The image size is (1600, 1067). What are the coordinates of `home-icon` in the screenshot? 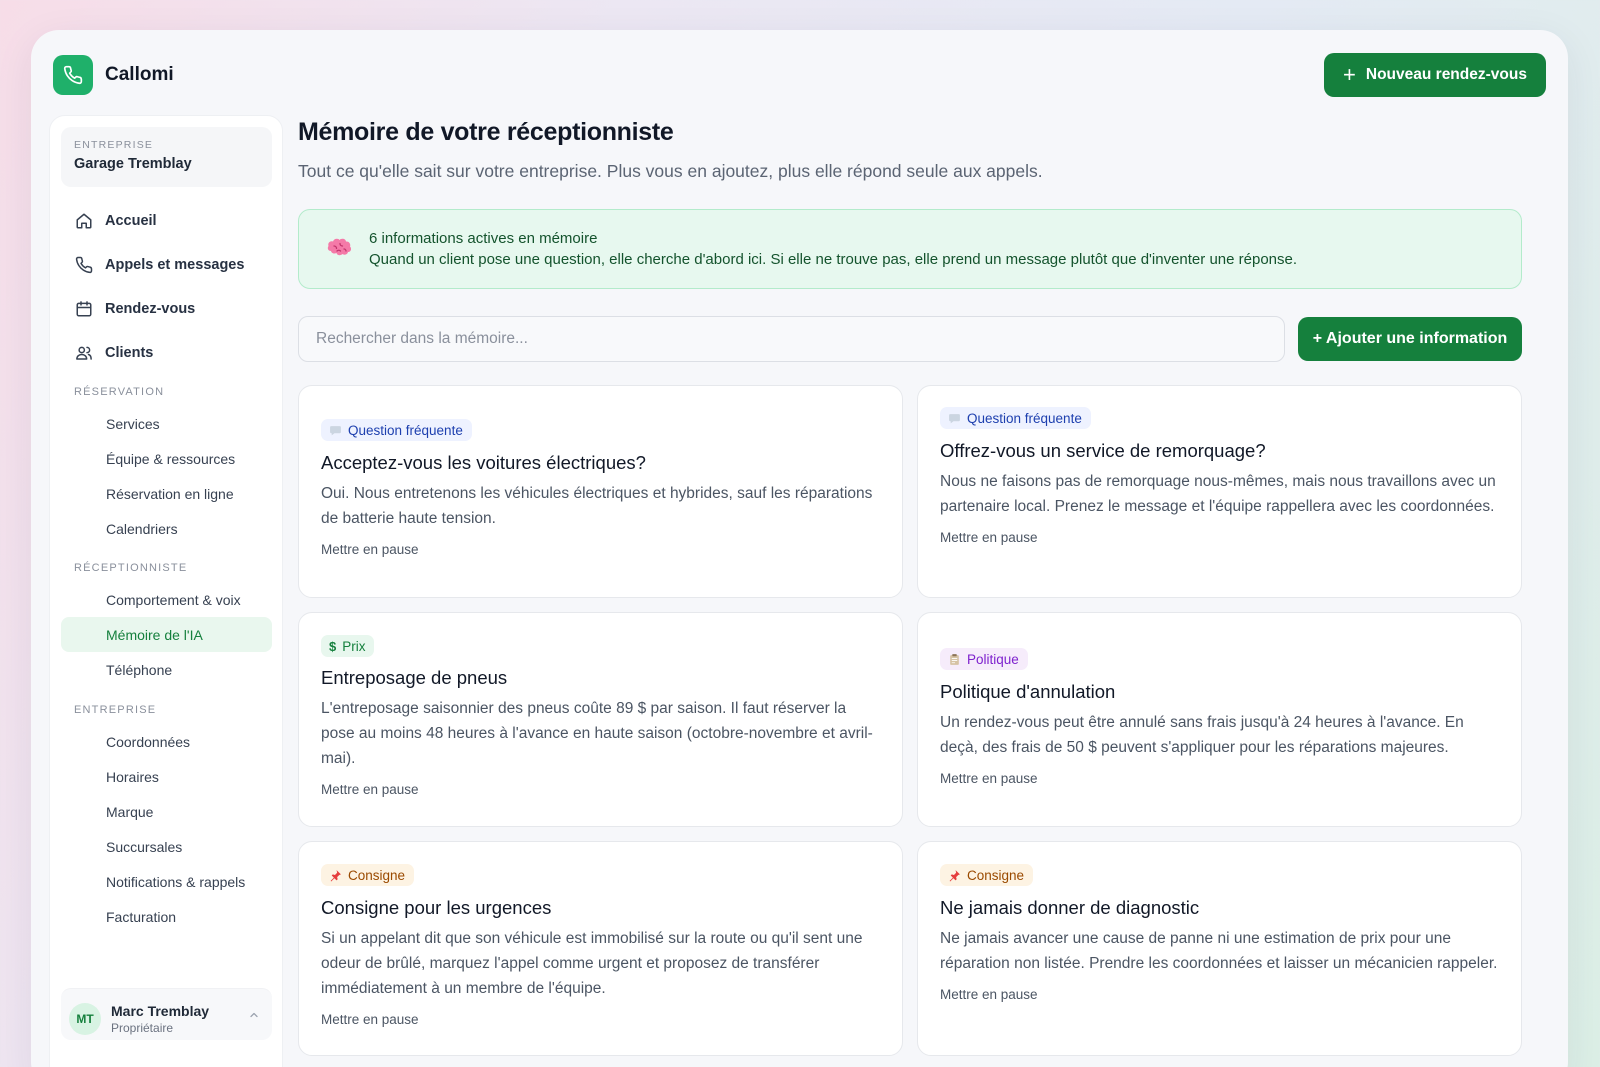 It's located at (84, 221).